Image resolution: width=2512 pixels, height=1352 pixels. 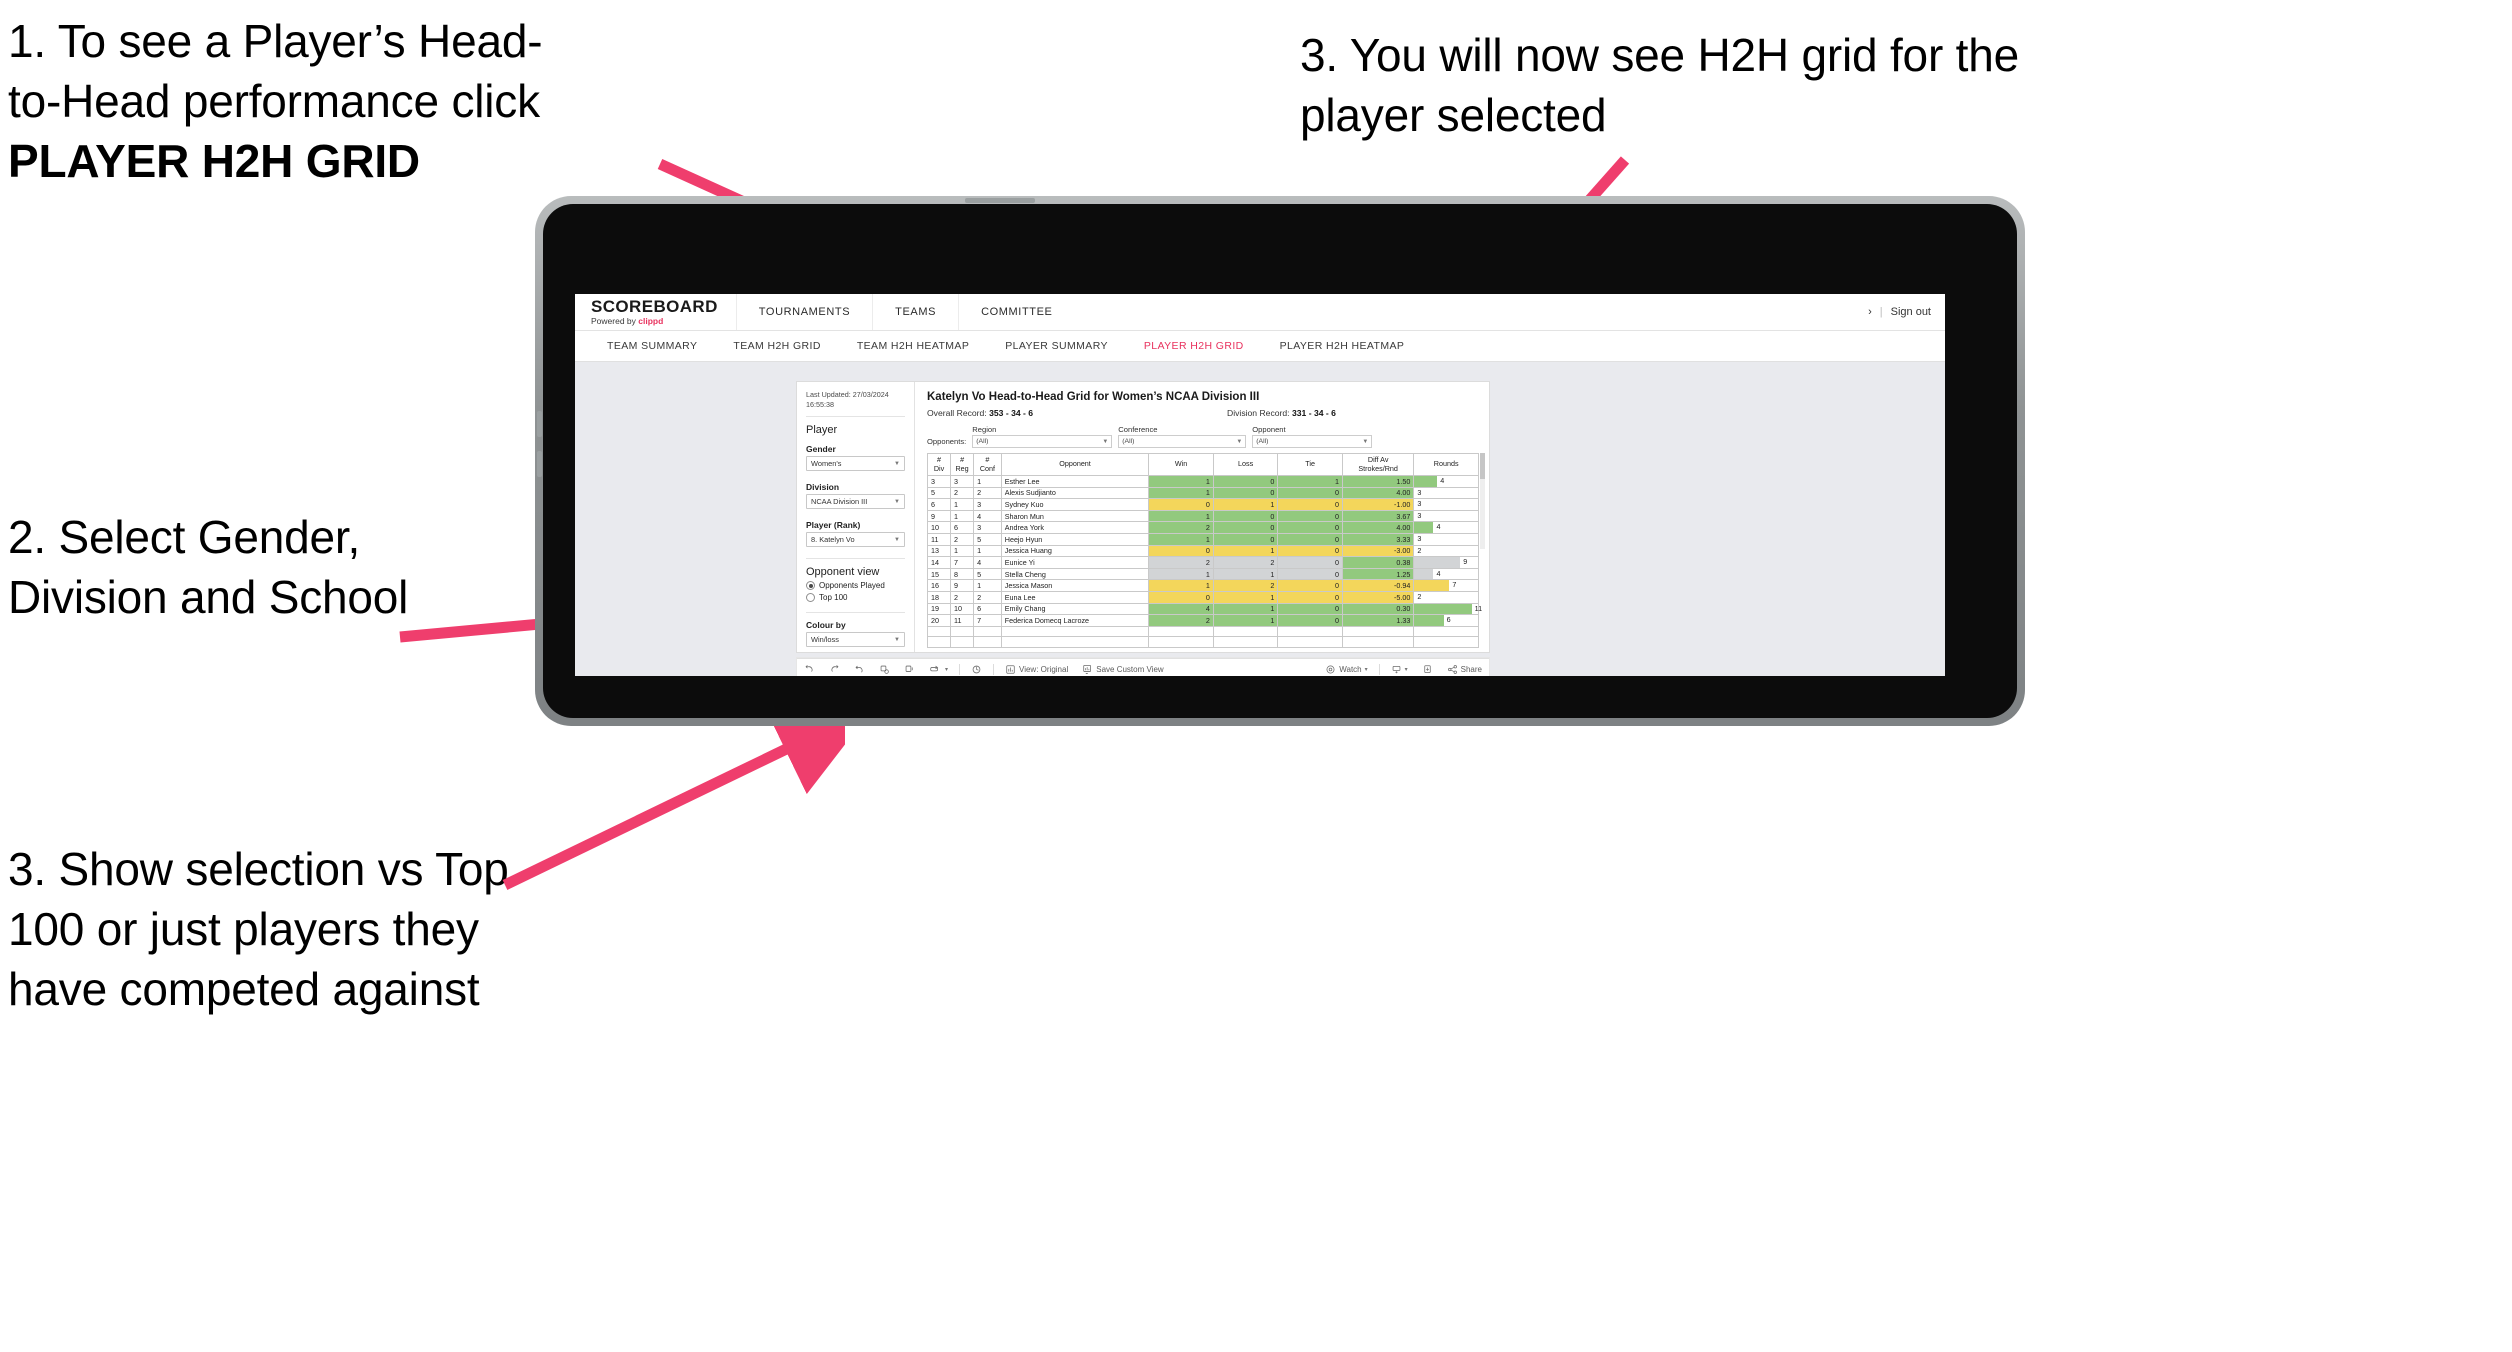 I want to click on share-label: Share, so click(x=1471, y=669).